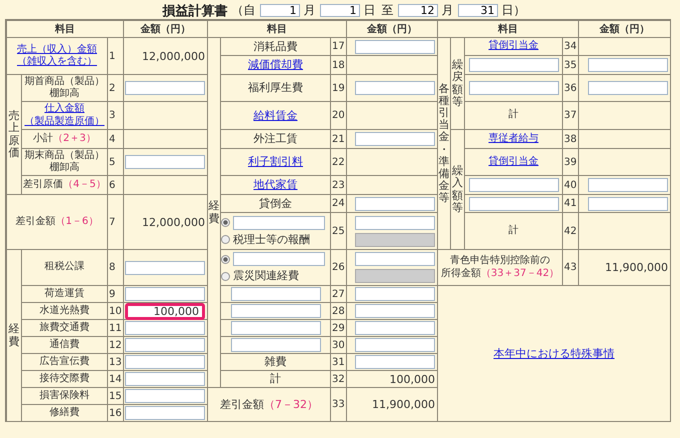  Describe the element at coordinates (165, 311) in the screenshot. I see `amount-field: 100,000` at that location.